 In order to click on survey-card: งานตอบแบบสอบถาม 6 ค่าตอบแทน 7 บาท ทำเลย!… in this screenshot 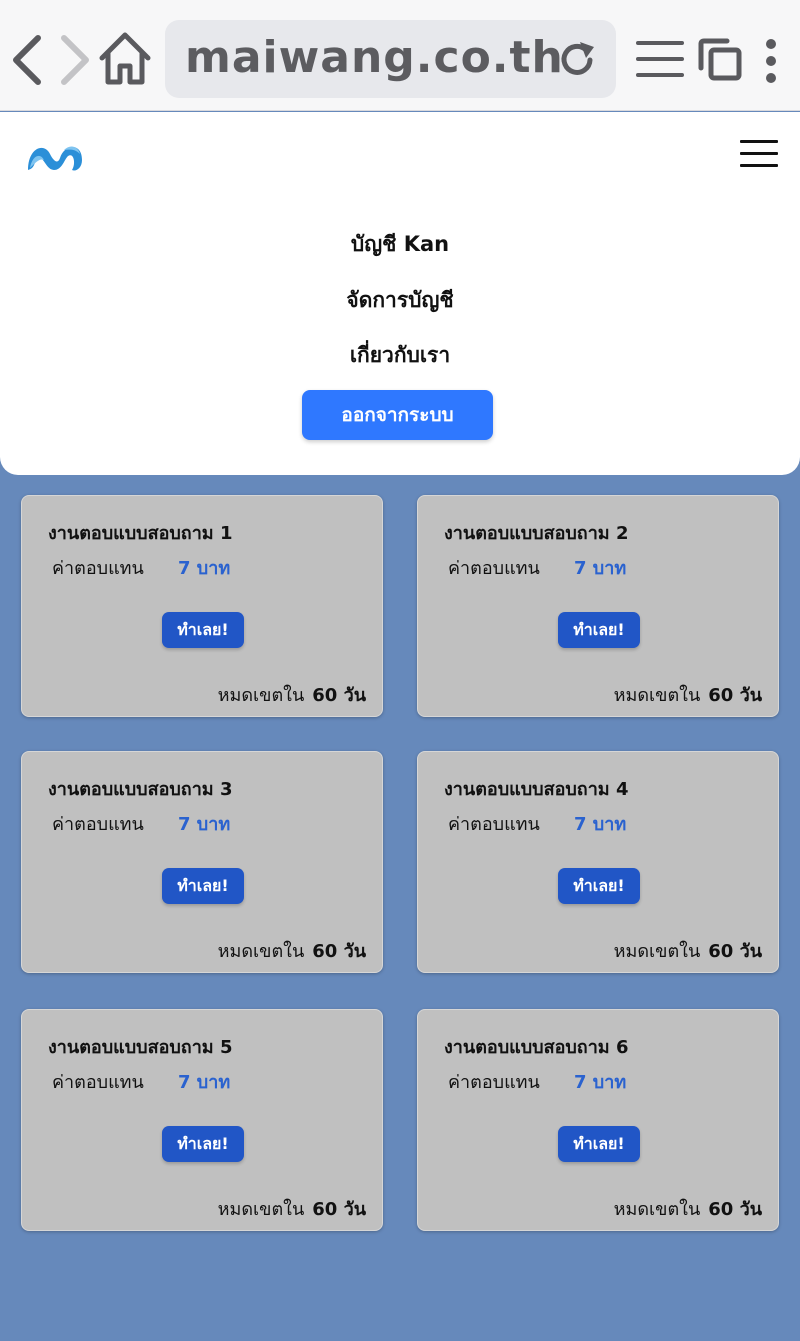, I will do `click(598, 1120)`.